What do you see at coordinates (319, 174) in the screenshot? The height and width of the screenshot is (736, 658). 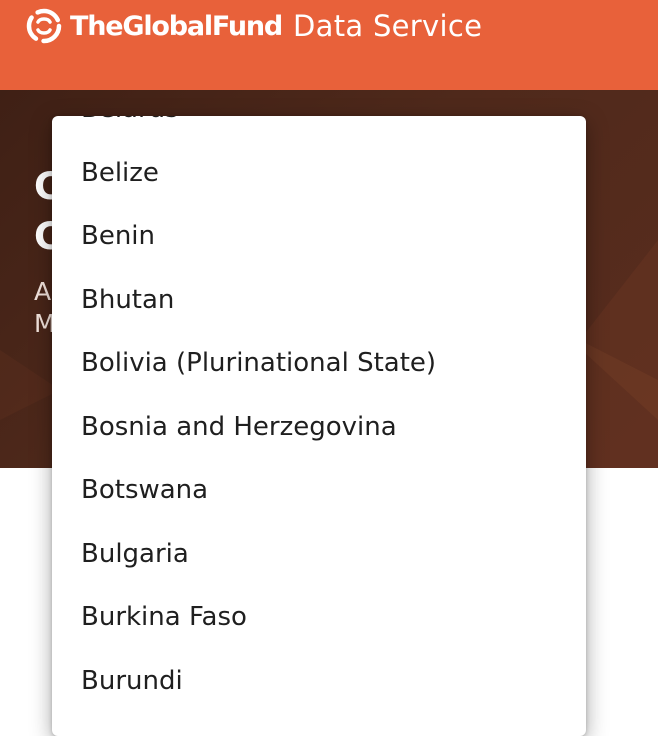 I see `country-option: Belize` at bounding box center [319, 174].